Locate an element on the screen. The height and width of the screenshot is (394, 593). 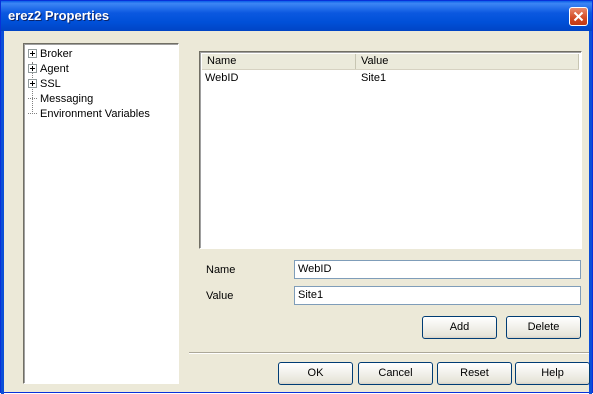
title-bar: erez2 Properties is located at coordinates (296, 16).